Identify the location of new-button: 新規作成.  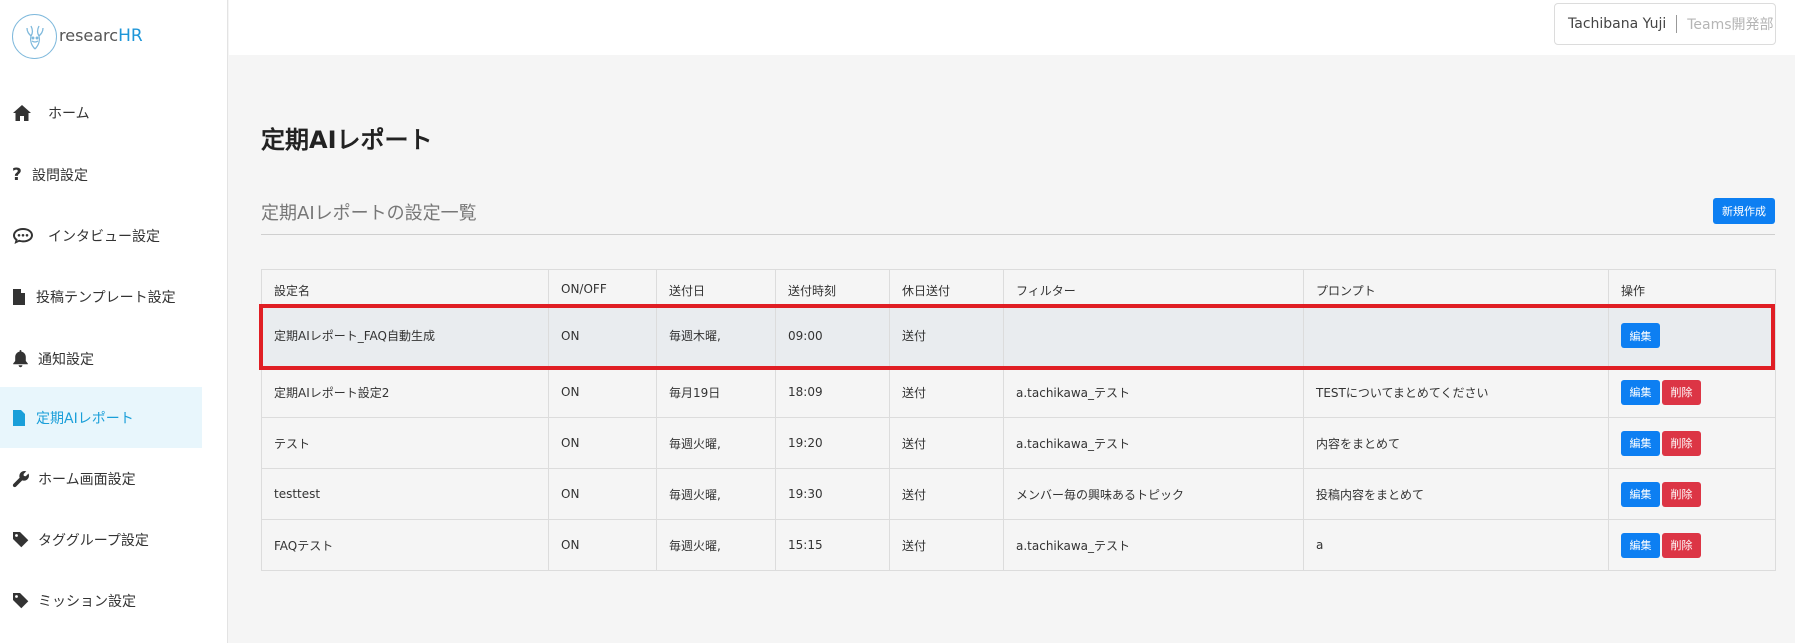
(1744, 211).